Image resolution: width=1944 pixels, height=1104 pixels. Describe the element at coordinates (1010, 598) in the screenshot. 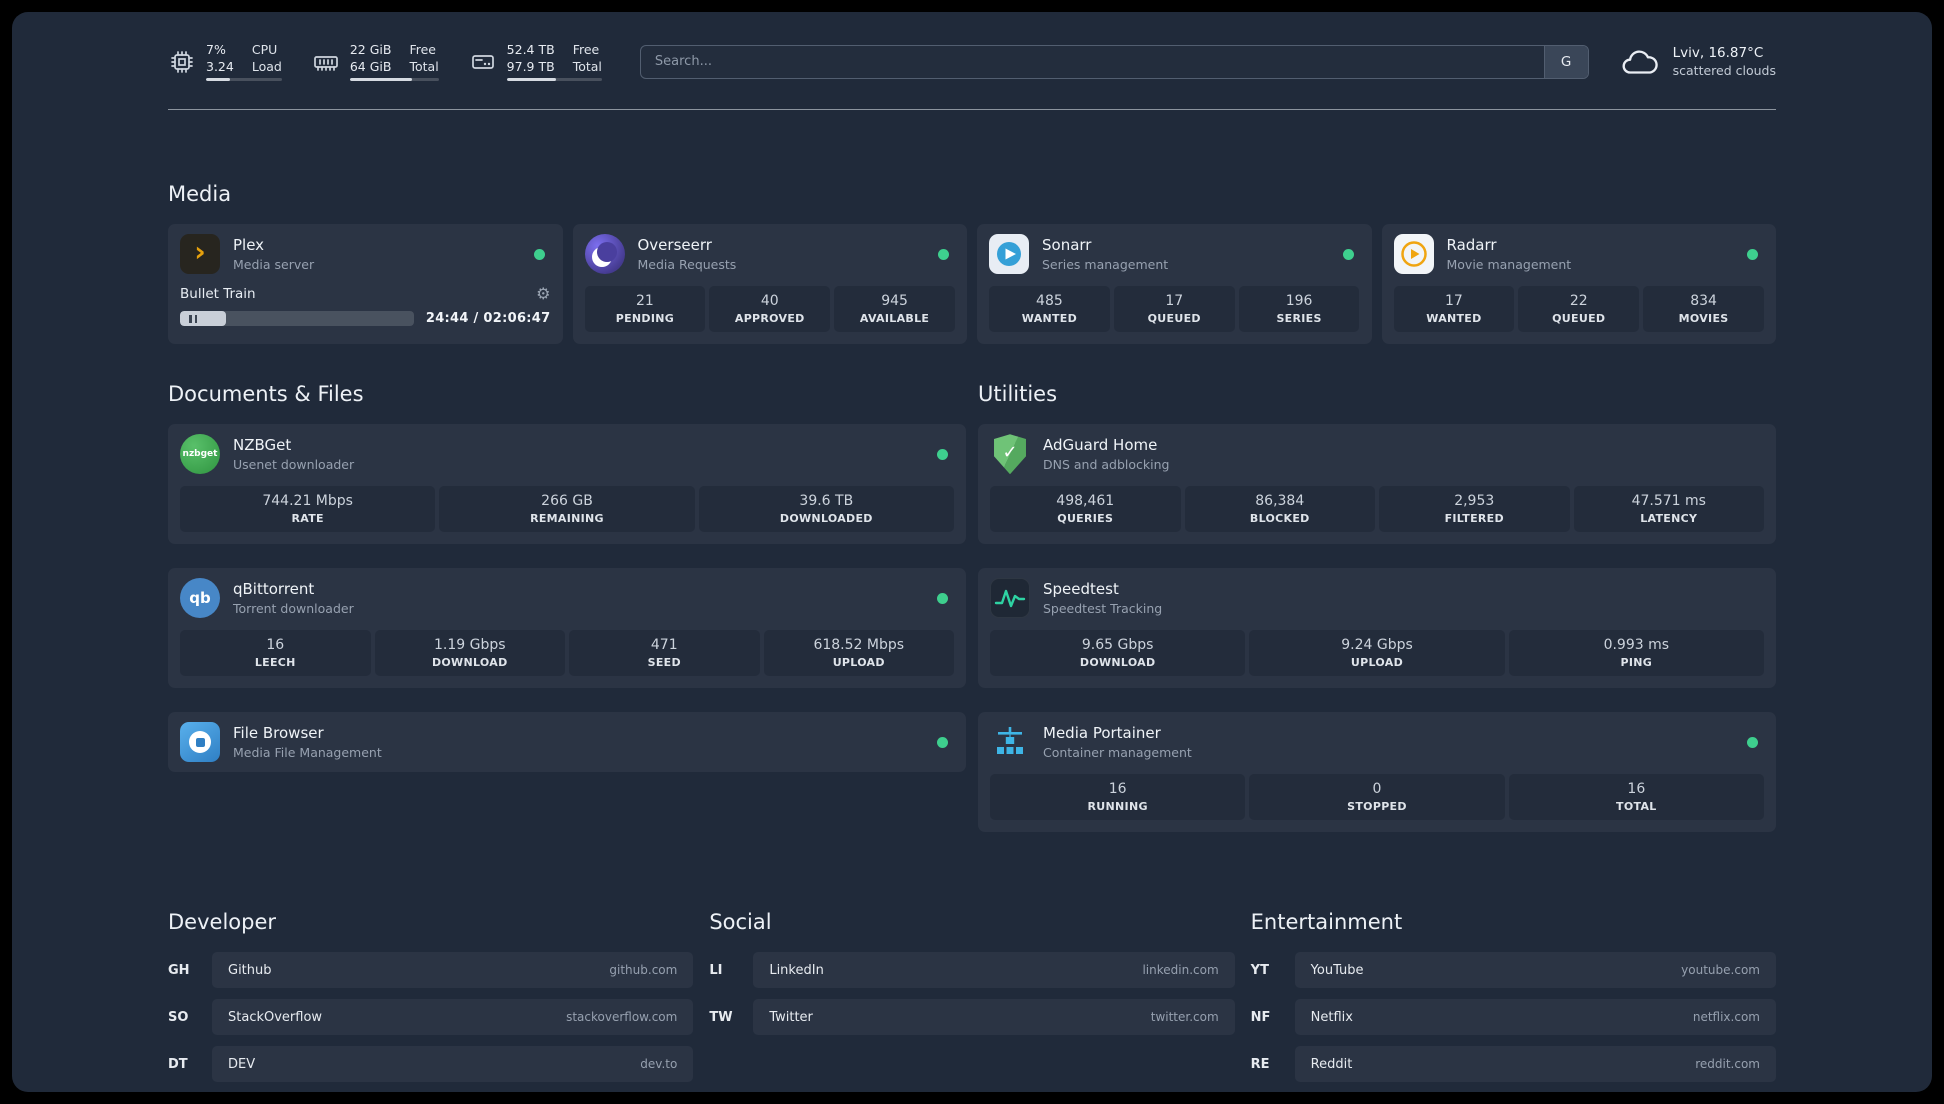

I see `speedtest-icon` at that location.